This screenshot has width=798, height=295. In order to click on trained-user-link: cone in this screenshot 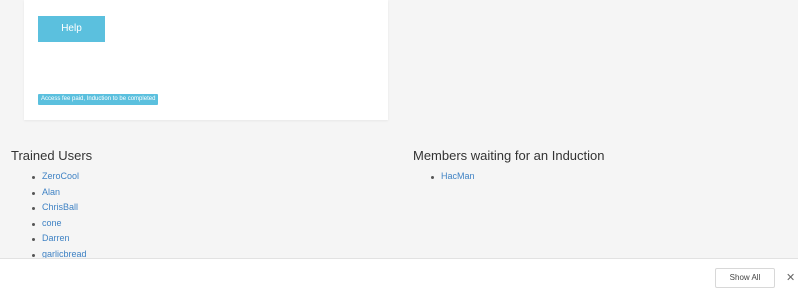, I will do `click(52, 223)`.